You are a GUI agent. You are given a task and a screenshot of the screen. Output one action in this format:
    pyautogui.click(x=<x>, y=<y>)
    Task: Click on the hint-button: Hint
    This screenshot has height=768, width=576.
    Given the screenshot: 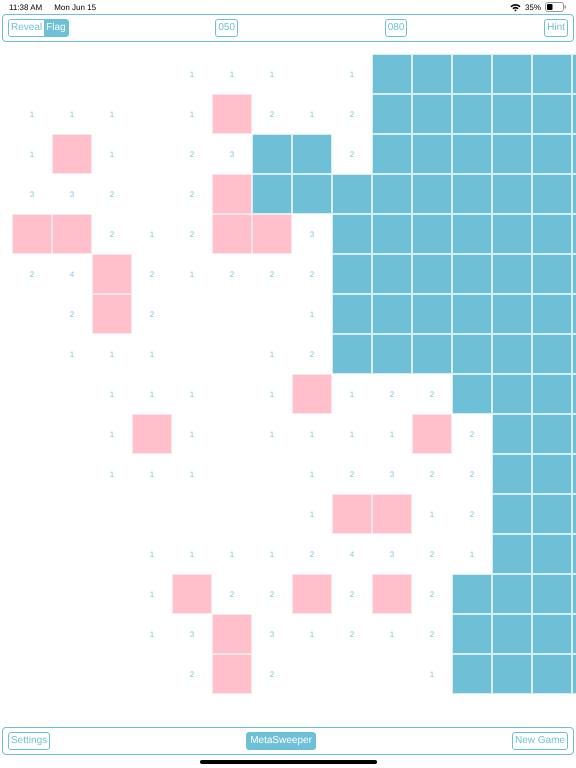 What is the action you would take?
    pyautogui.click(x=556, y=28)
    